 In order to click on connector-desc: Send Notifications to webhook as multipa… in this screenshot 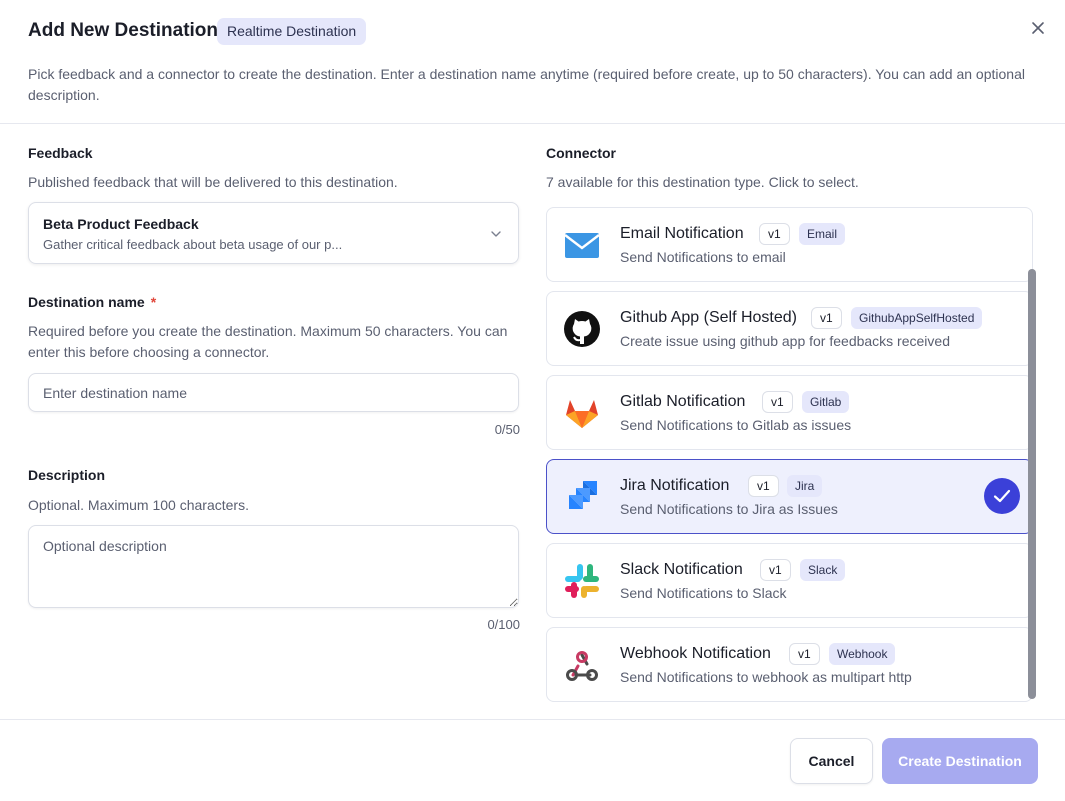, I will do `click(766, 677)`.